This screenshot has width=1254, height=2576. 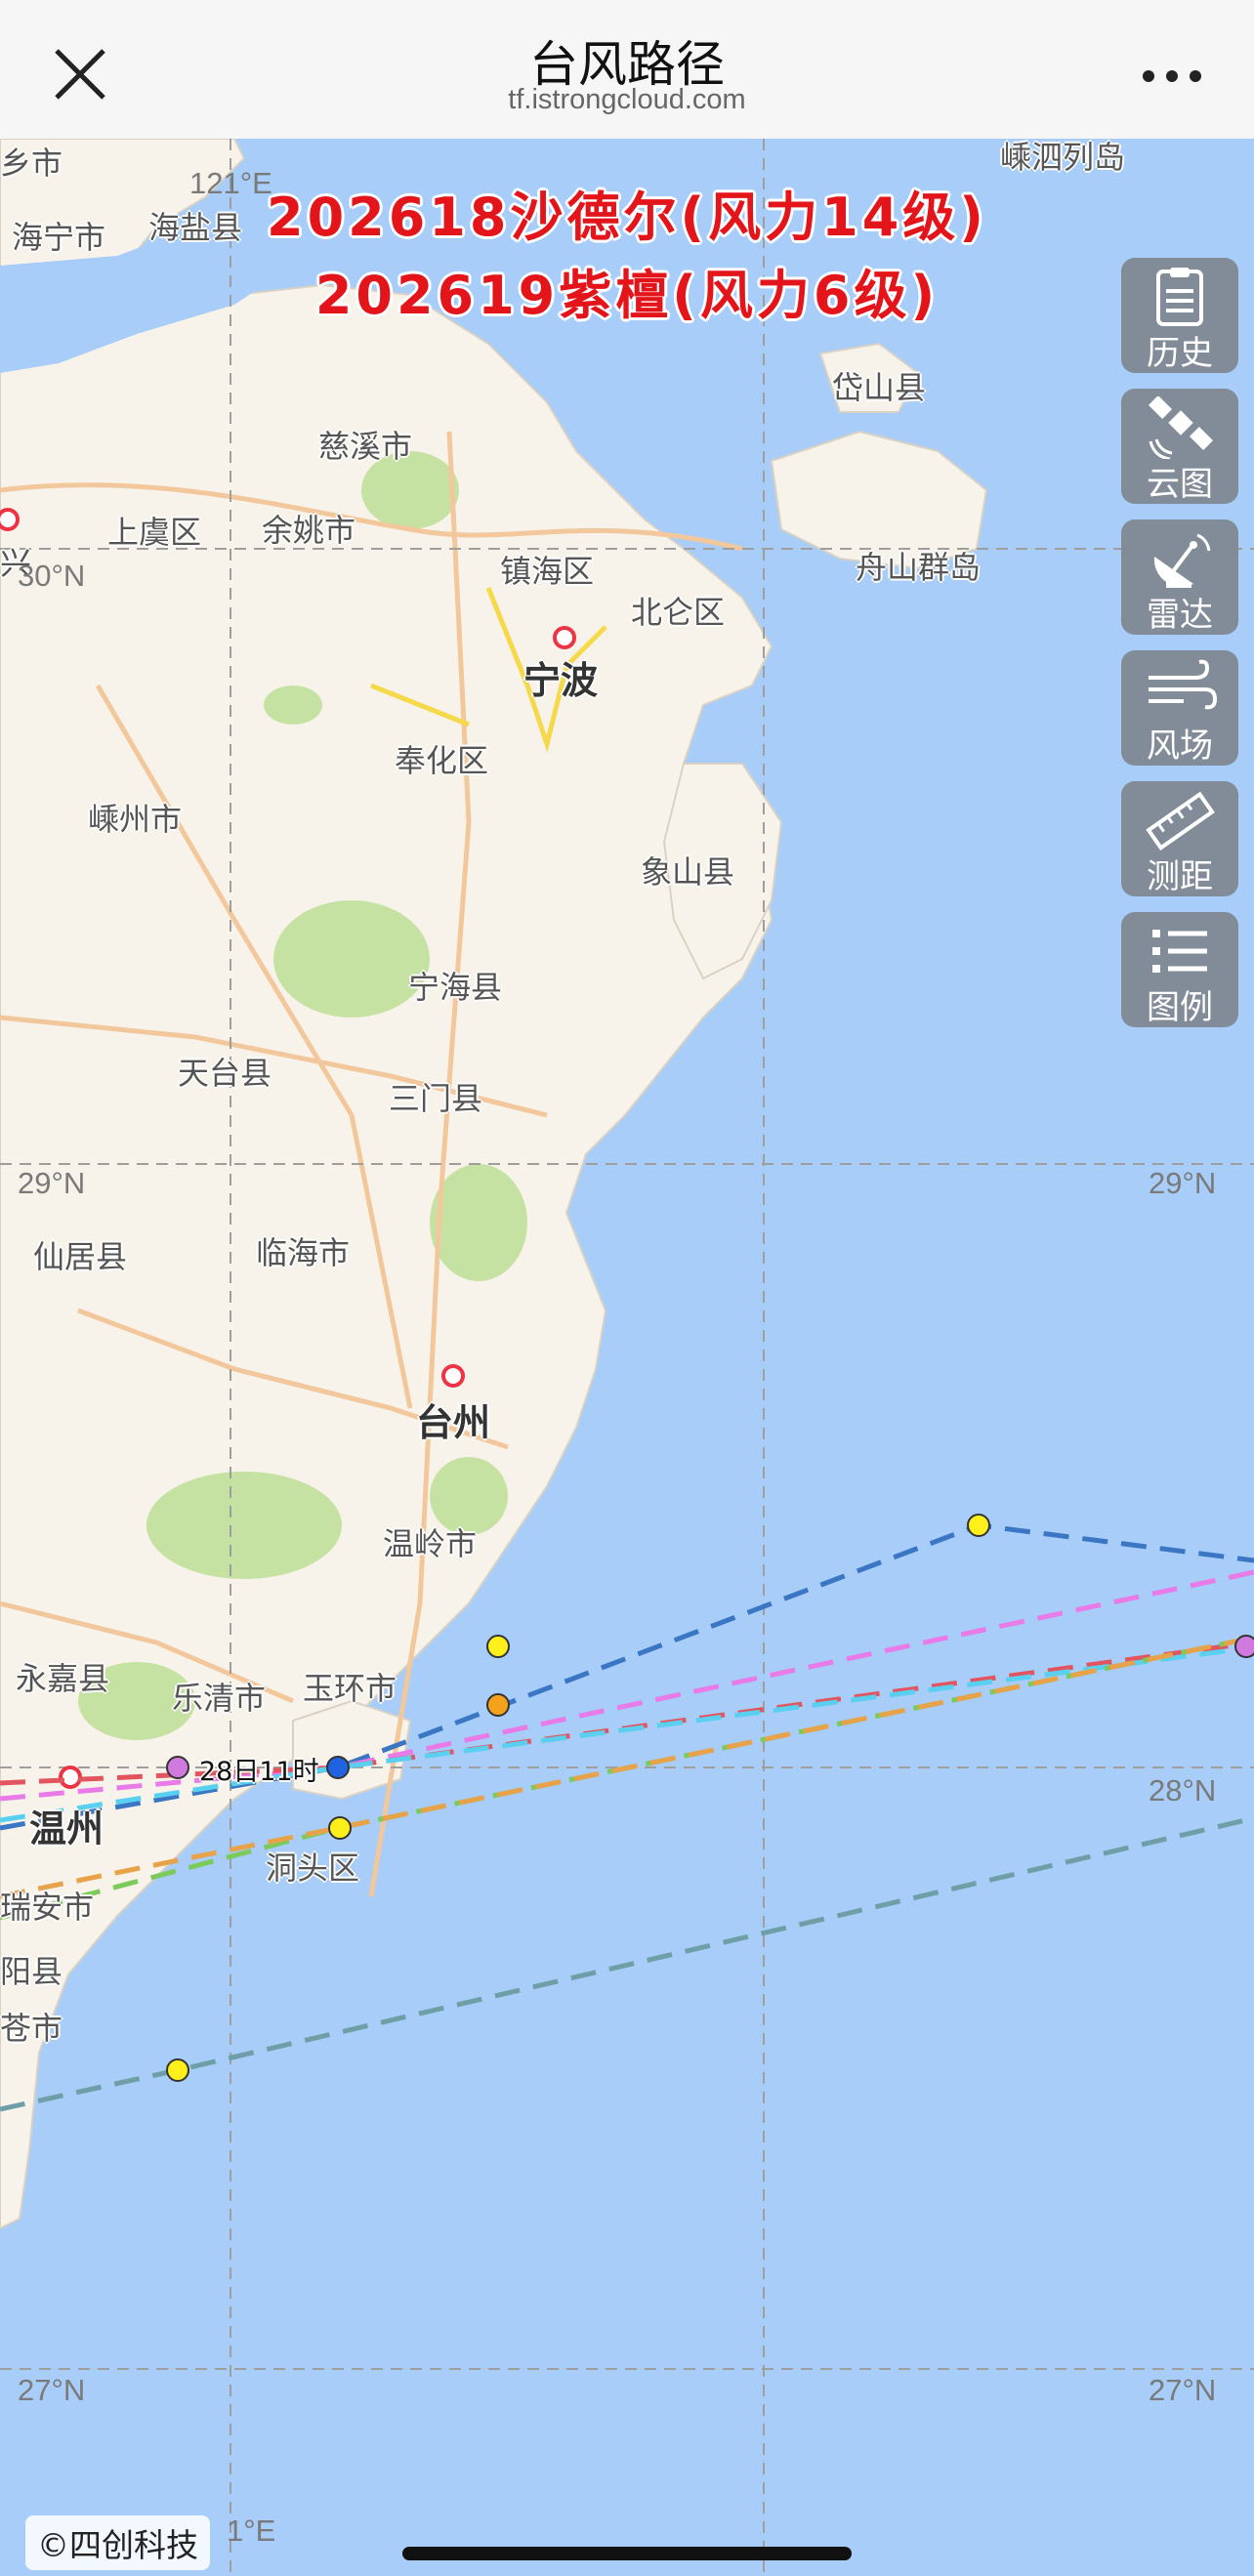 I want to click on place-label: 三门县, so click(x=436, y=1098).